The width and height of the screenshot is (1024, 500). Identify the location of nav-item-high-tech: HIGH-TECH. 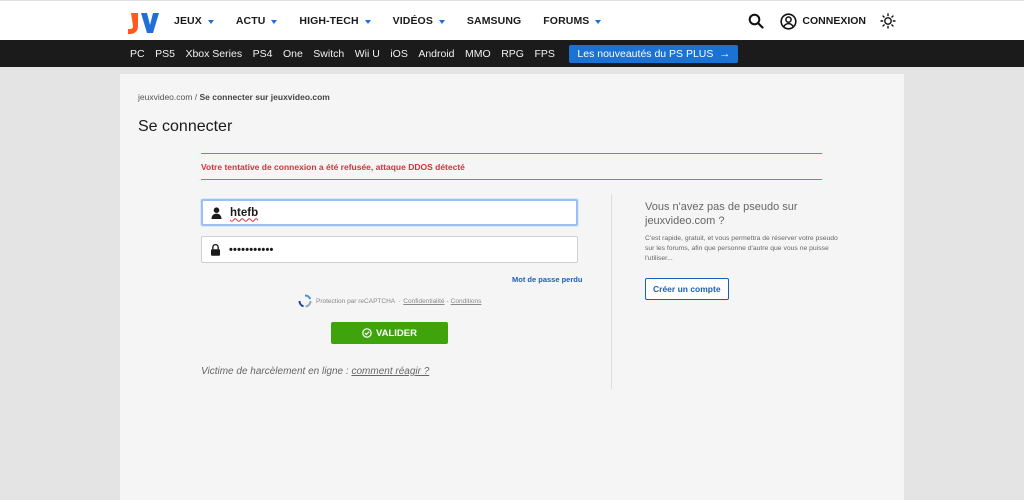
(335, 21).